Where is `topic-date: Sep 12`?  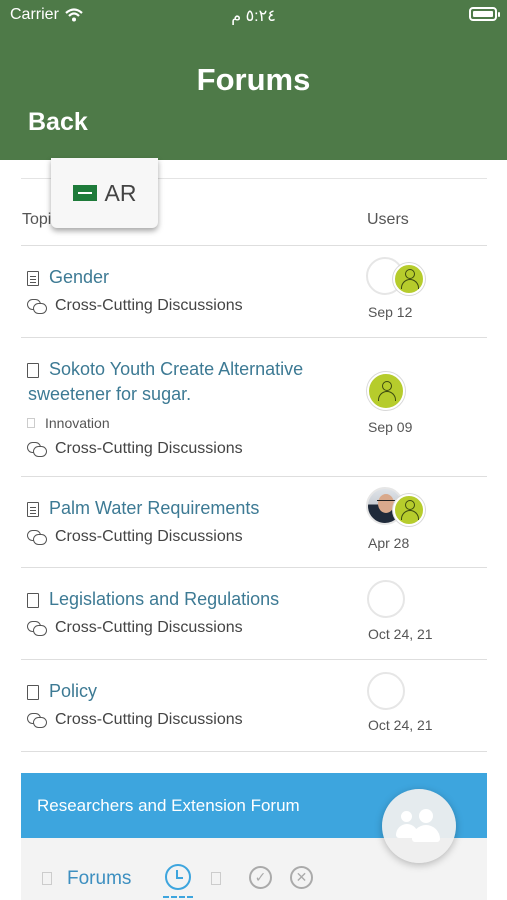 topic-date: Sep 12 is located at coordinates (390, 312).